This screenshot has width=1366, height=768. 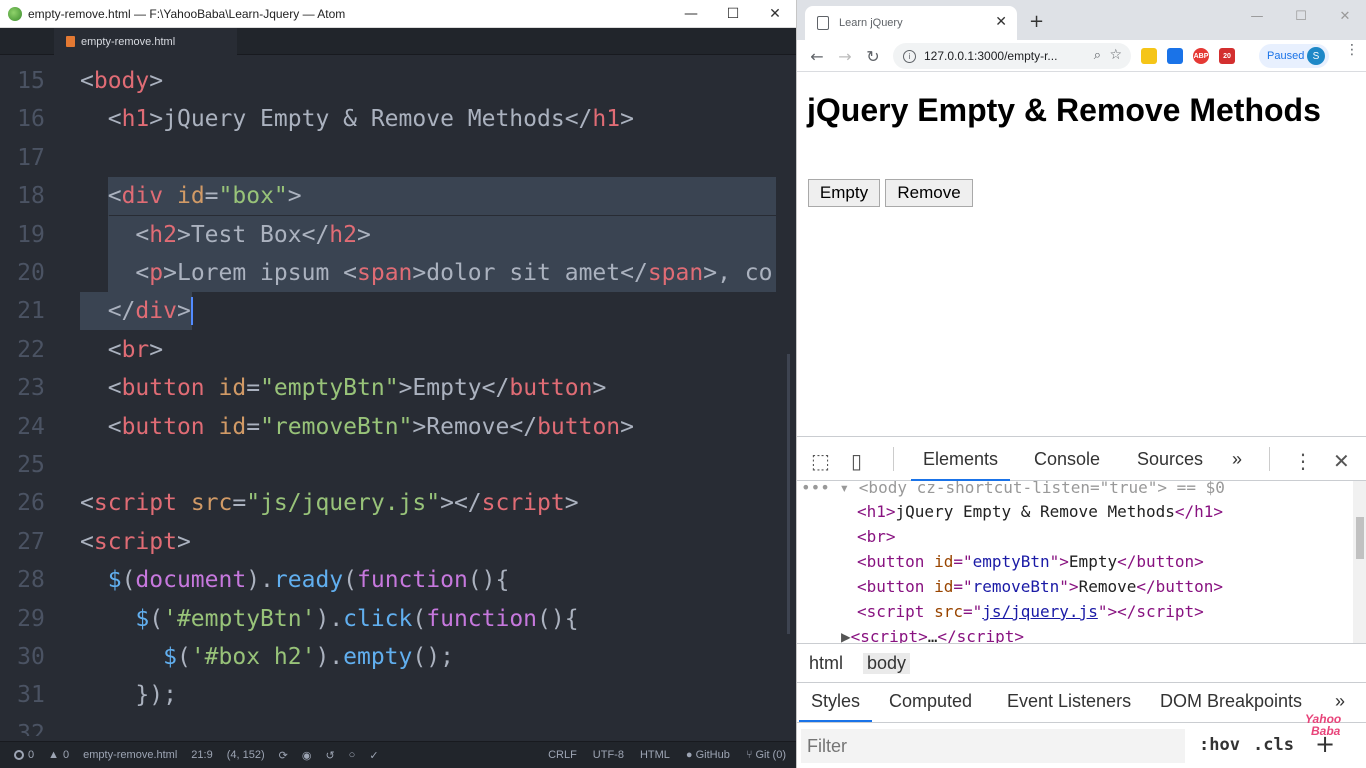 I want to click on tab-event-listeners: Event Listeners, so click(x=1069, y=701).